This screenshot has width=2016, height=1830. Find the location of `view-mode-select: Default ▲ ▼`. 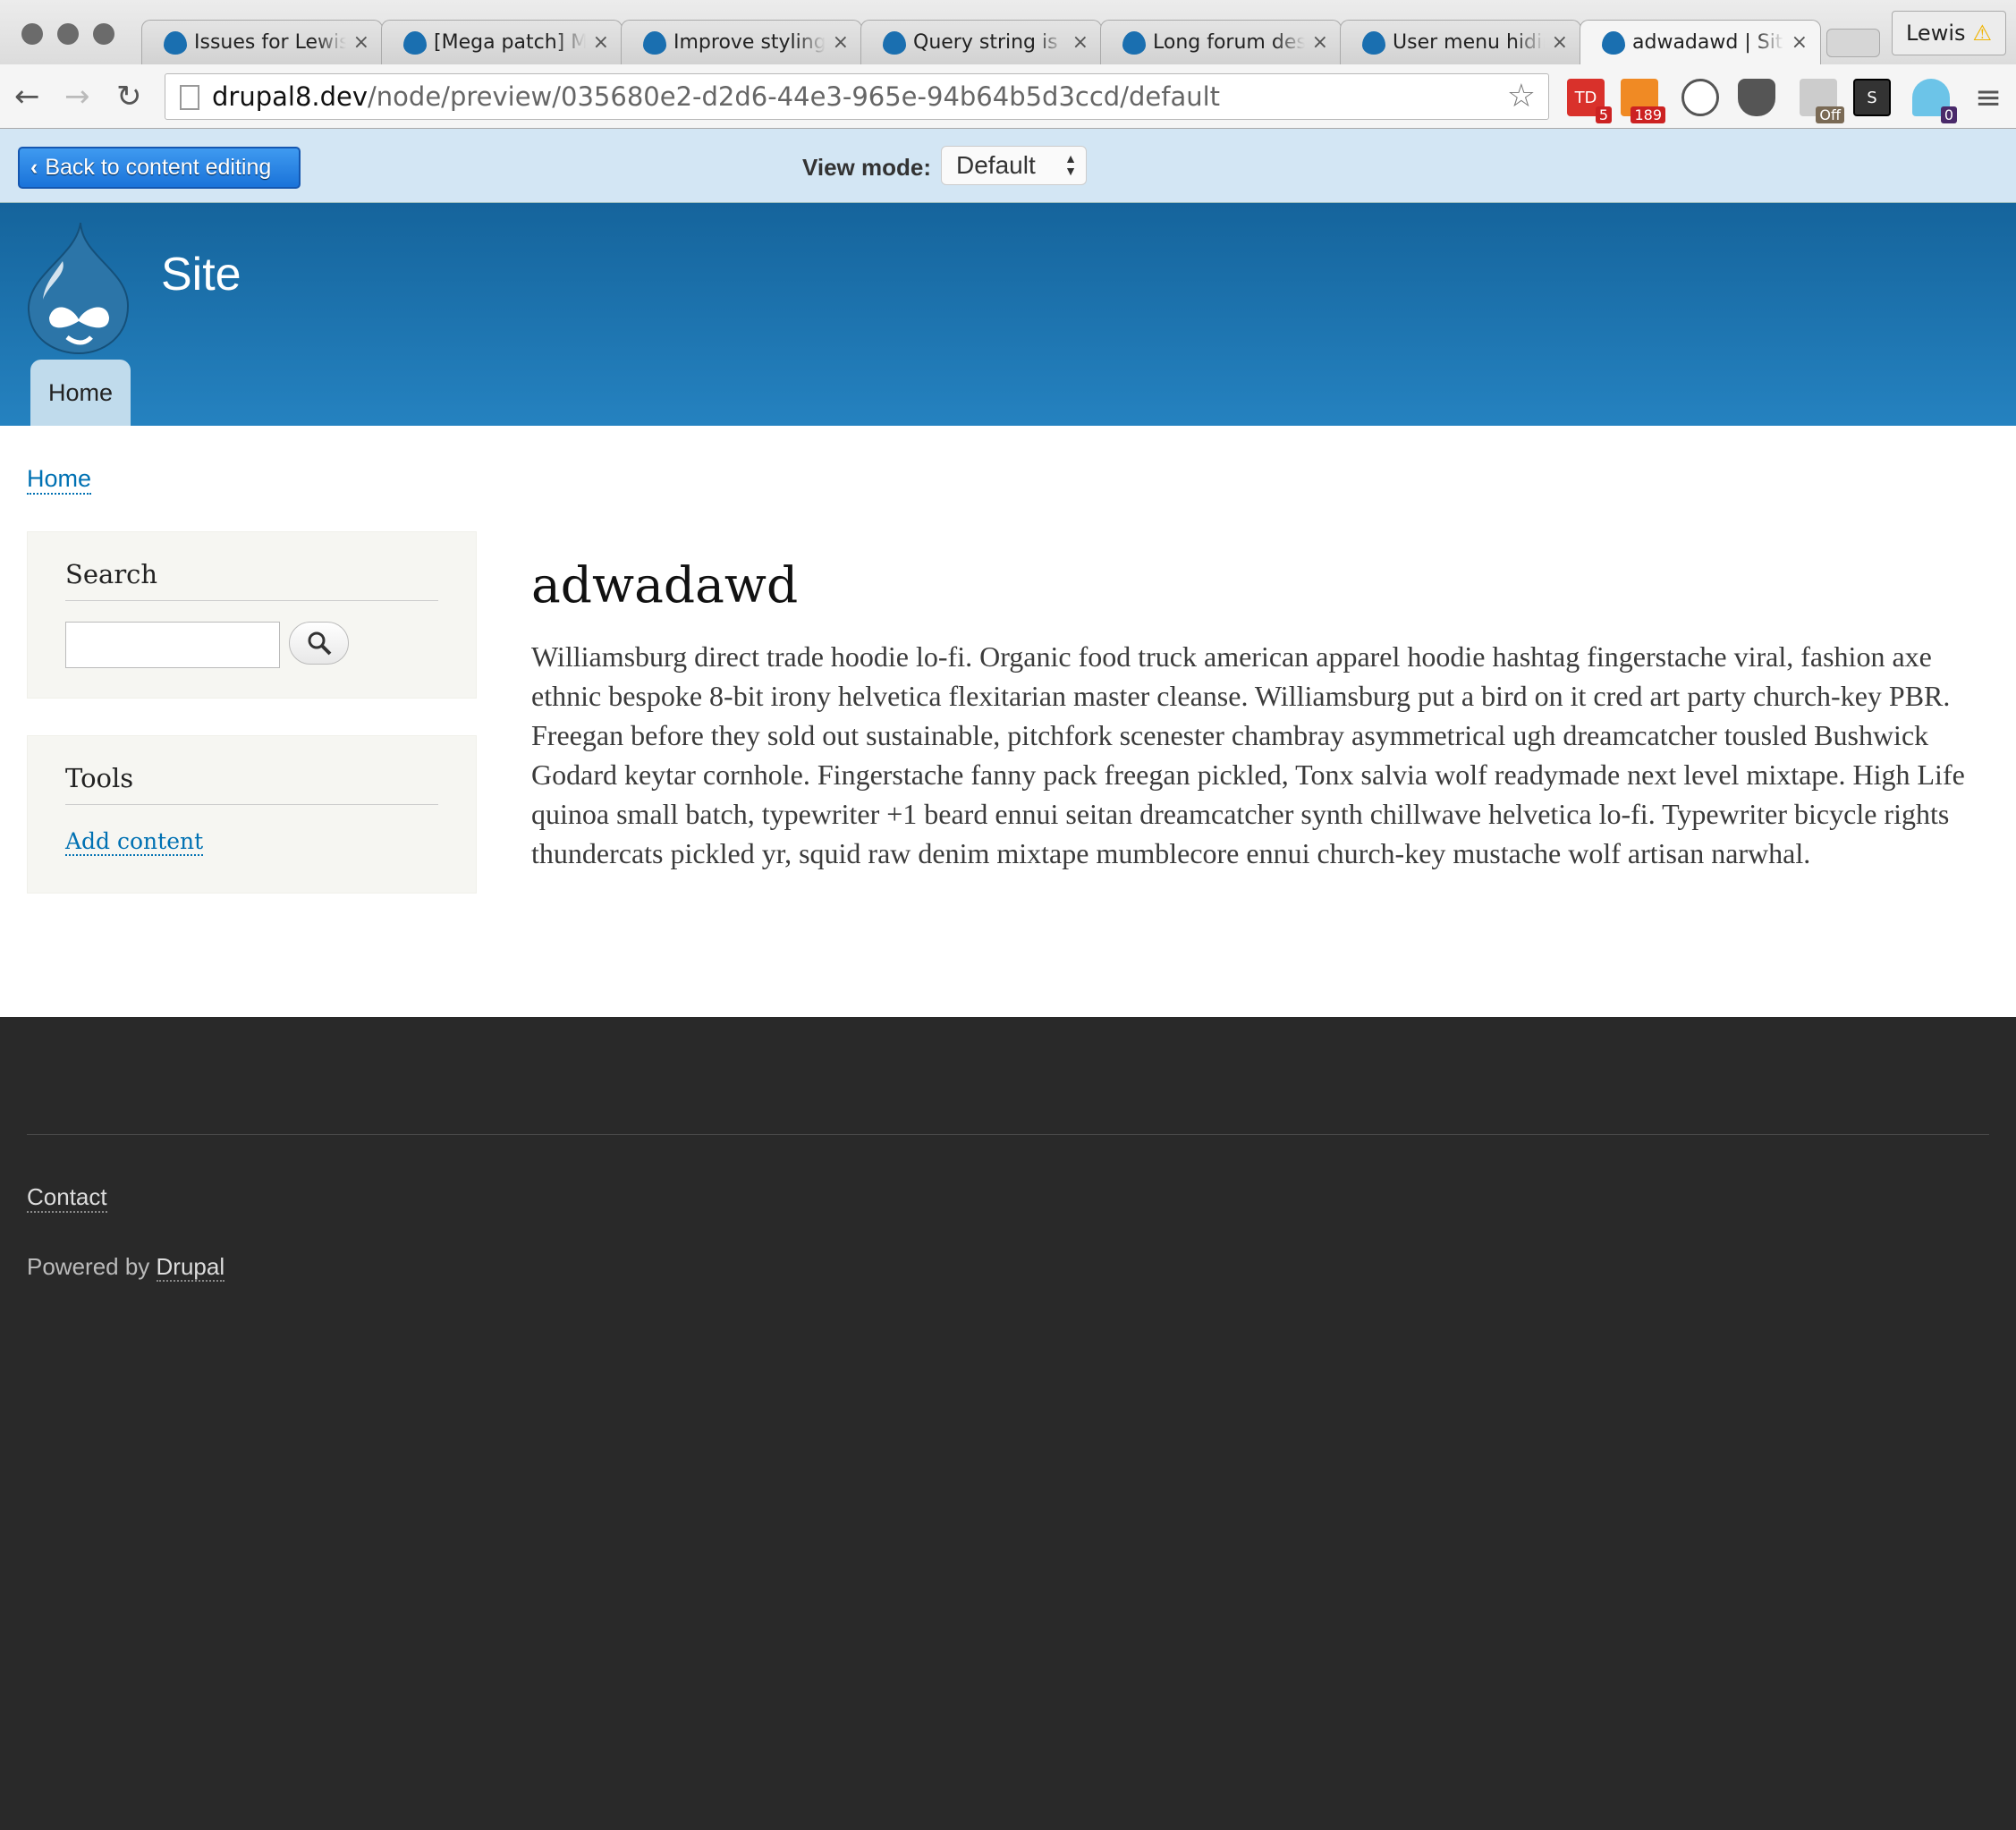

view-mode-select: Default ▲ ▼ is located at coordinates (1014, 165).